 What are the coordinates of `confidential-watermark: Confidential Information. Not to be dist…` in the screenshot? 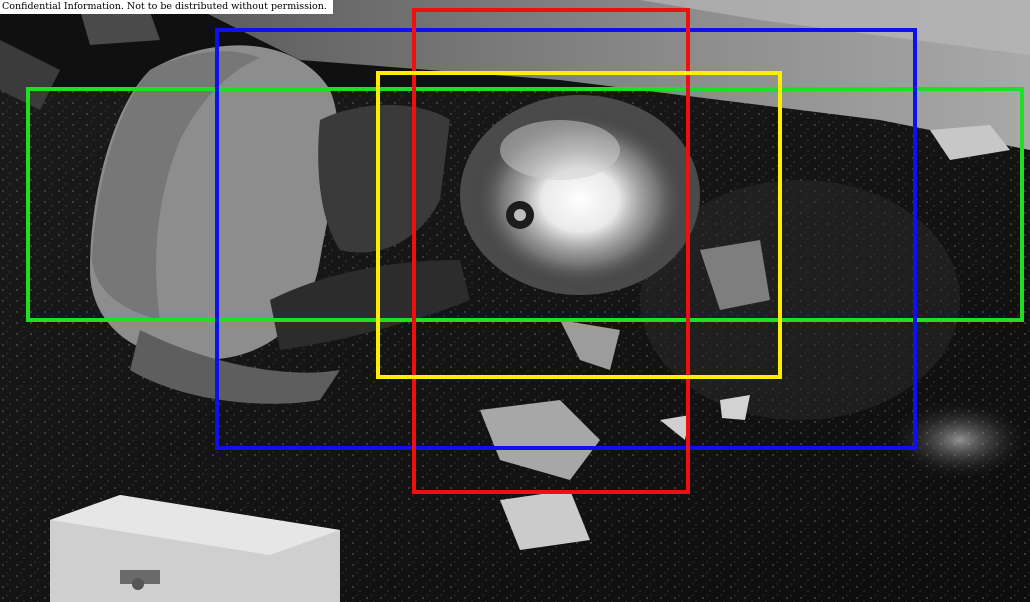 It's located at (166, 7).